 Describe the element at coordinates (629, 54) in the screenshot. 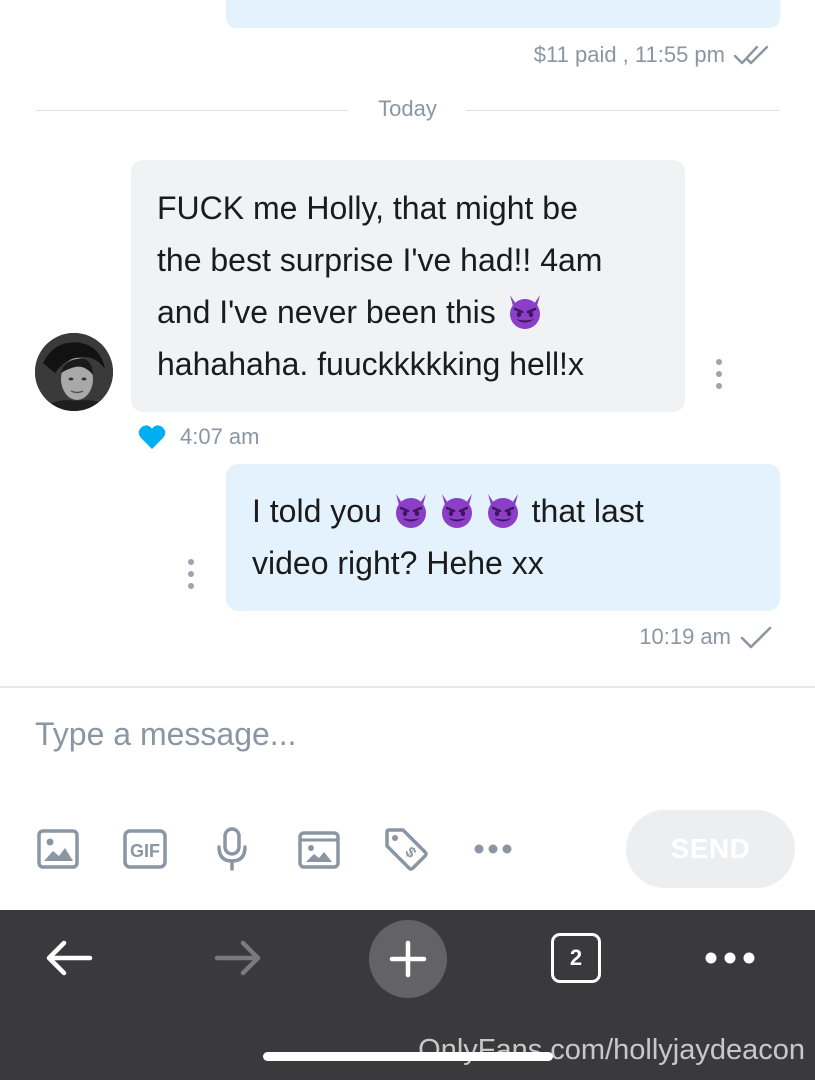

I see `payment-time-label: $11 paid , 11:55 pm` at that location.